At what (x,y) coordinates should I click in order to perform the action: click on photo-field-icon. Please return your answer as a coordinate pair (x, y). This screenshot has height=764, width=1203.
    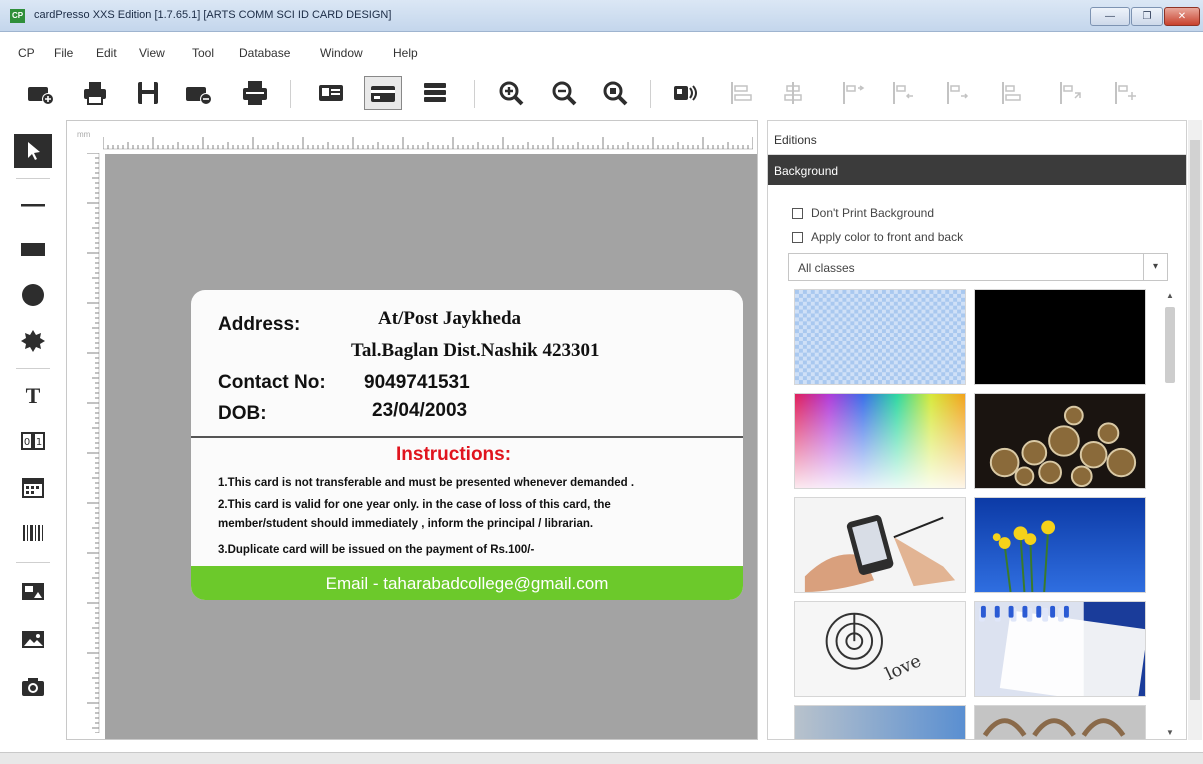
    Looking at the image, I should click on (33, 591).